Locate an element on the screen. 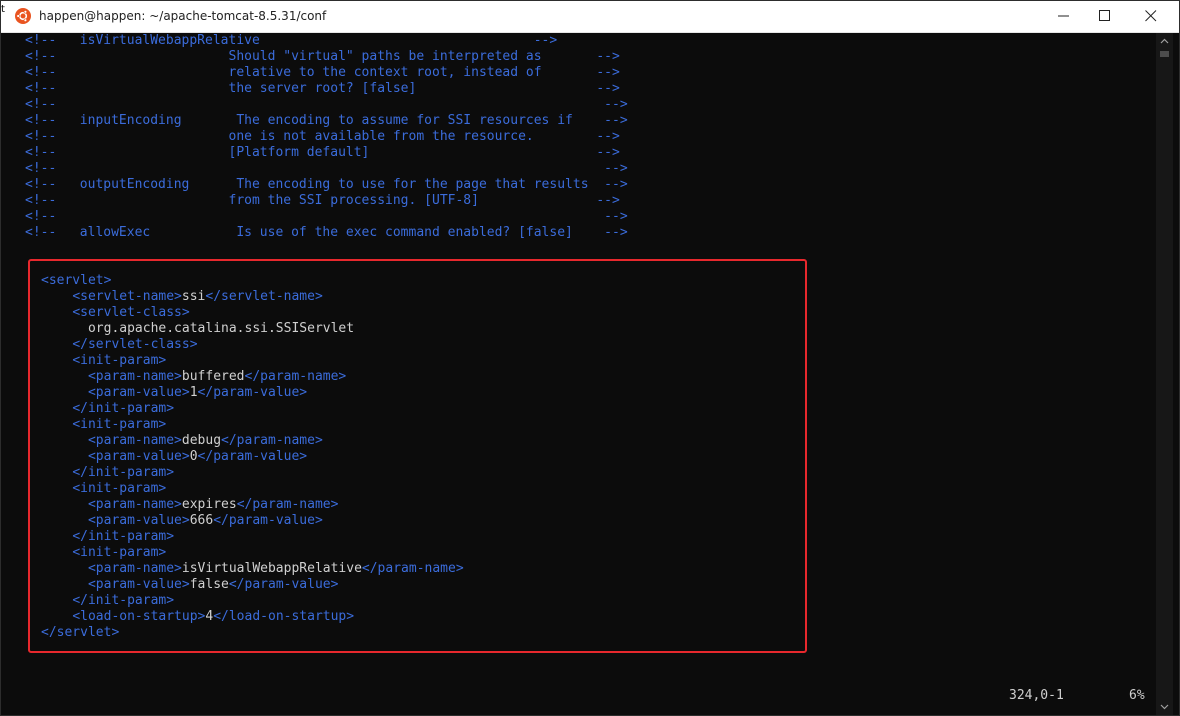  scroll-up-icon is located at coordinates (1164, 41).